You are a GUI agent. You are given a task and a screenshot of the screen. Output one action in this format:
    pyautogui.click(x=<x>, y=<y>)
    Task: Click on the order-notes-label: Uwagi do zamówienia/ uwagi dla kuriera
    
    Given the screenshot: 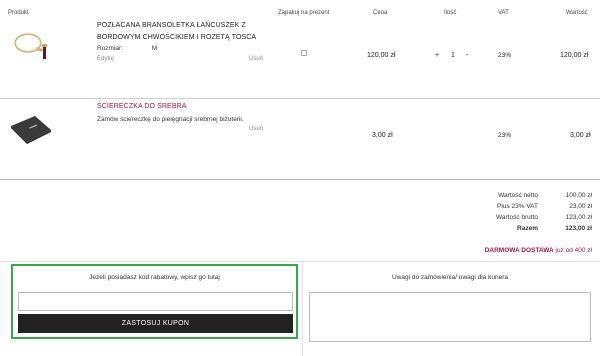 What is the action you would take?
    pyautogui.click(x=450, y=277)
    